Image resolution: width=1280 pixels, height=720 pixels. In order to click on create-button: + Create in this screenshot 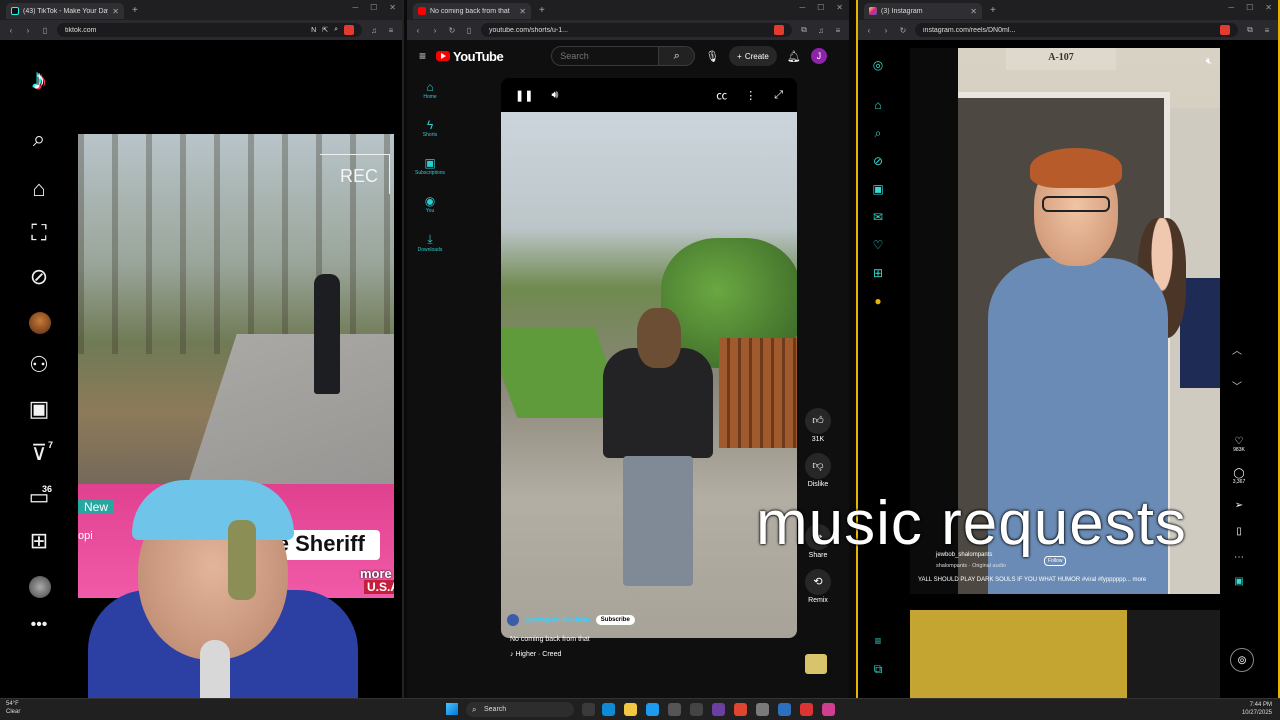, I will do `click(753, 56)`.